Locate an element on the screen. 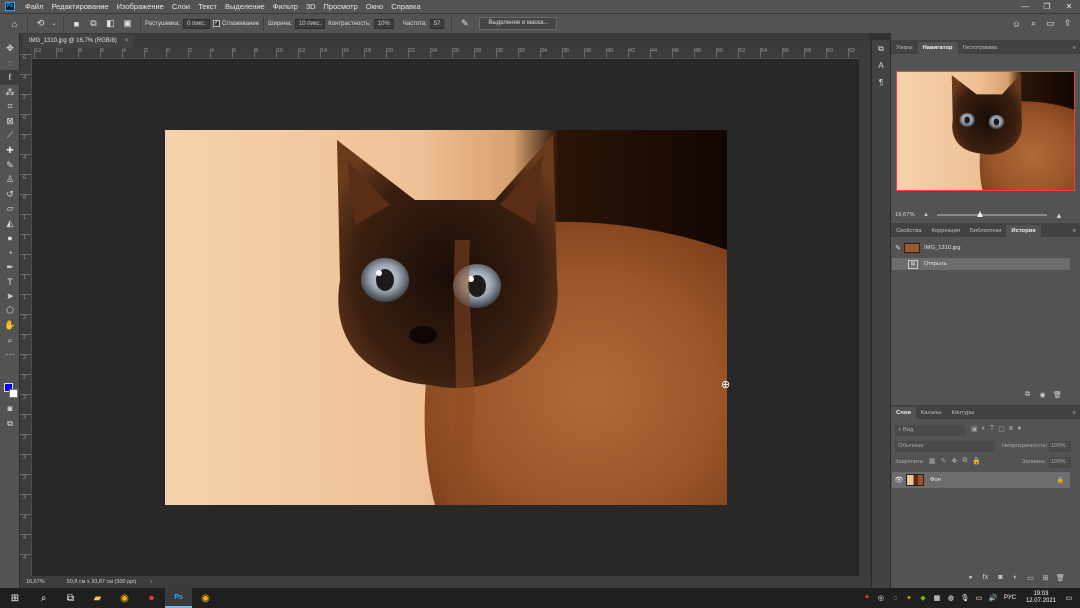  menu-filter: Фильтр is located at coordinates (285, 6).